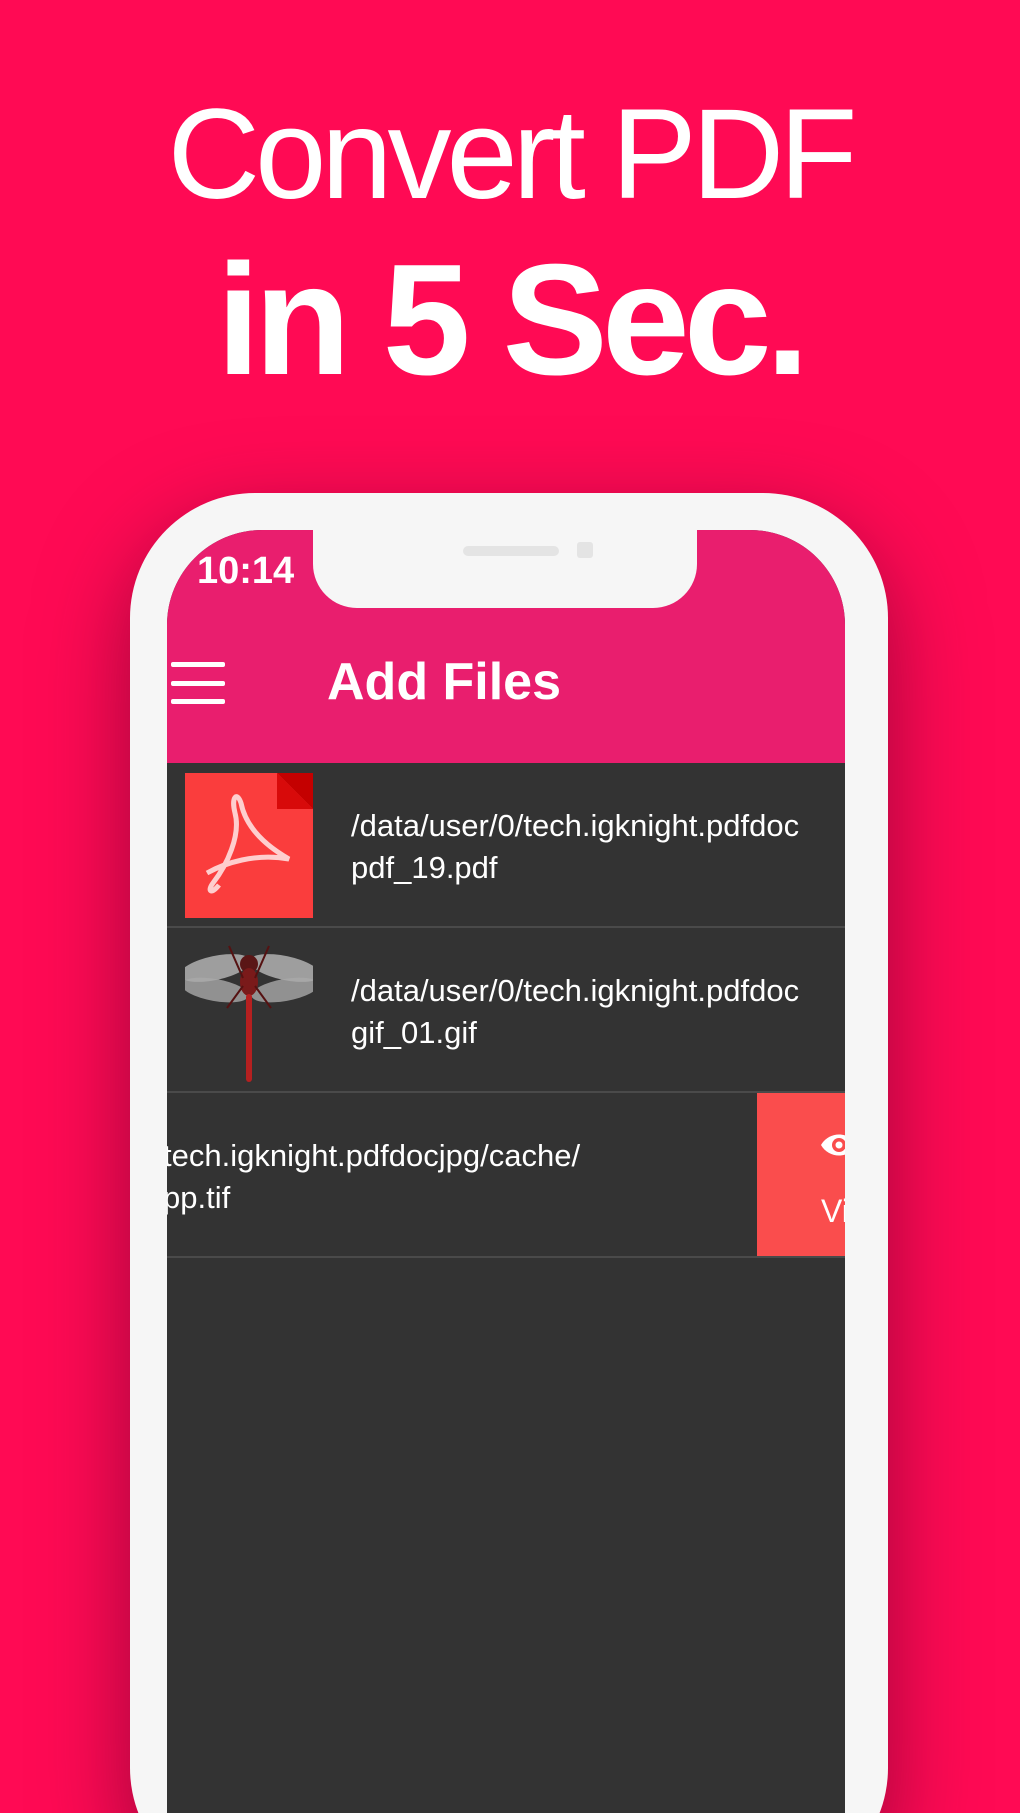 This screenshot has width=1020, height=1813. Describe the element at coordinates (833, 1145) in the screenshot. I see `eye-icon` at that location.